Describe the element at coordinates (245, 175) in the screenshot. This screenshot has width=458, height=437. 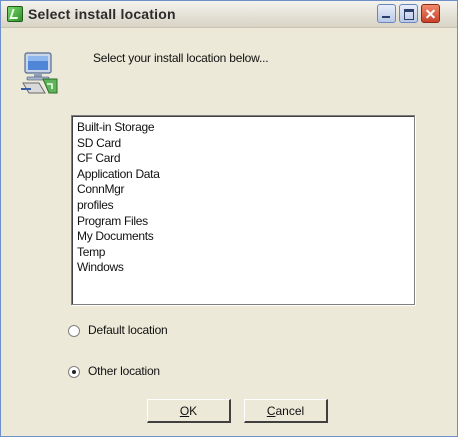
I see `list-item: Application Data` at that location.